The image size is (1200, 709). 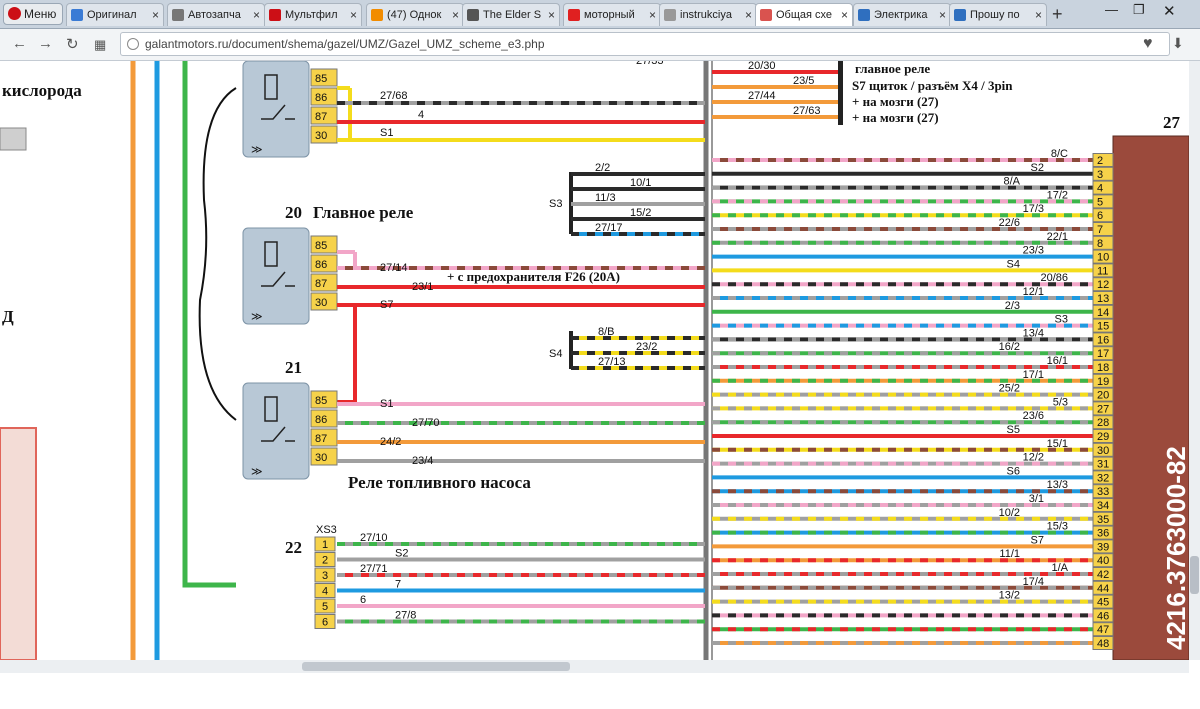 What do you see at coordinates (1103, 492) in the screenshot?
I see `ecu-pin-label-33: 33` at bounding box center [1103, 492].